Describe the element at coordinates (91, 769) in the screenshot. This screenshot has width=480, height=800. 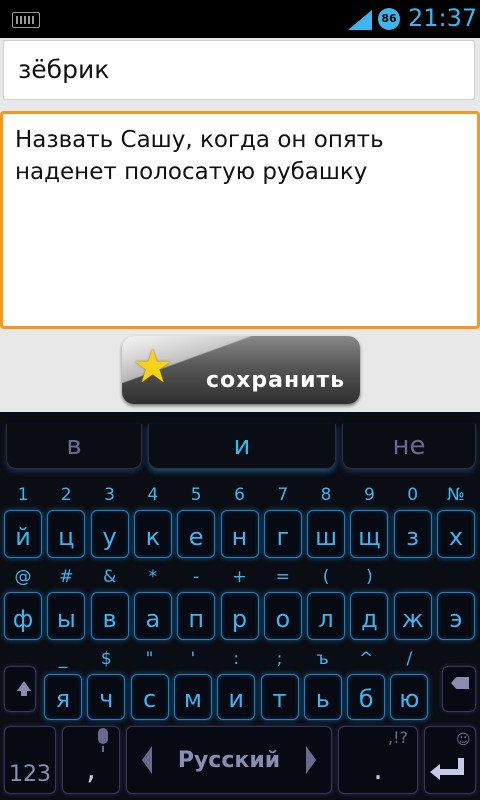
I see `comma-key-label: ,` at that location.